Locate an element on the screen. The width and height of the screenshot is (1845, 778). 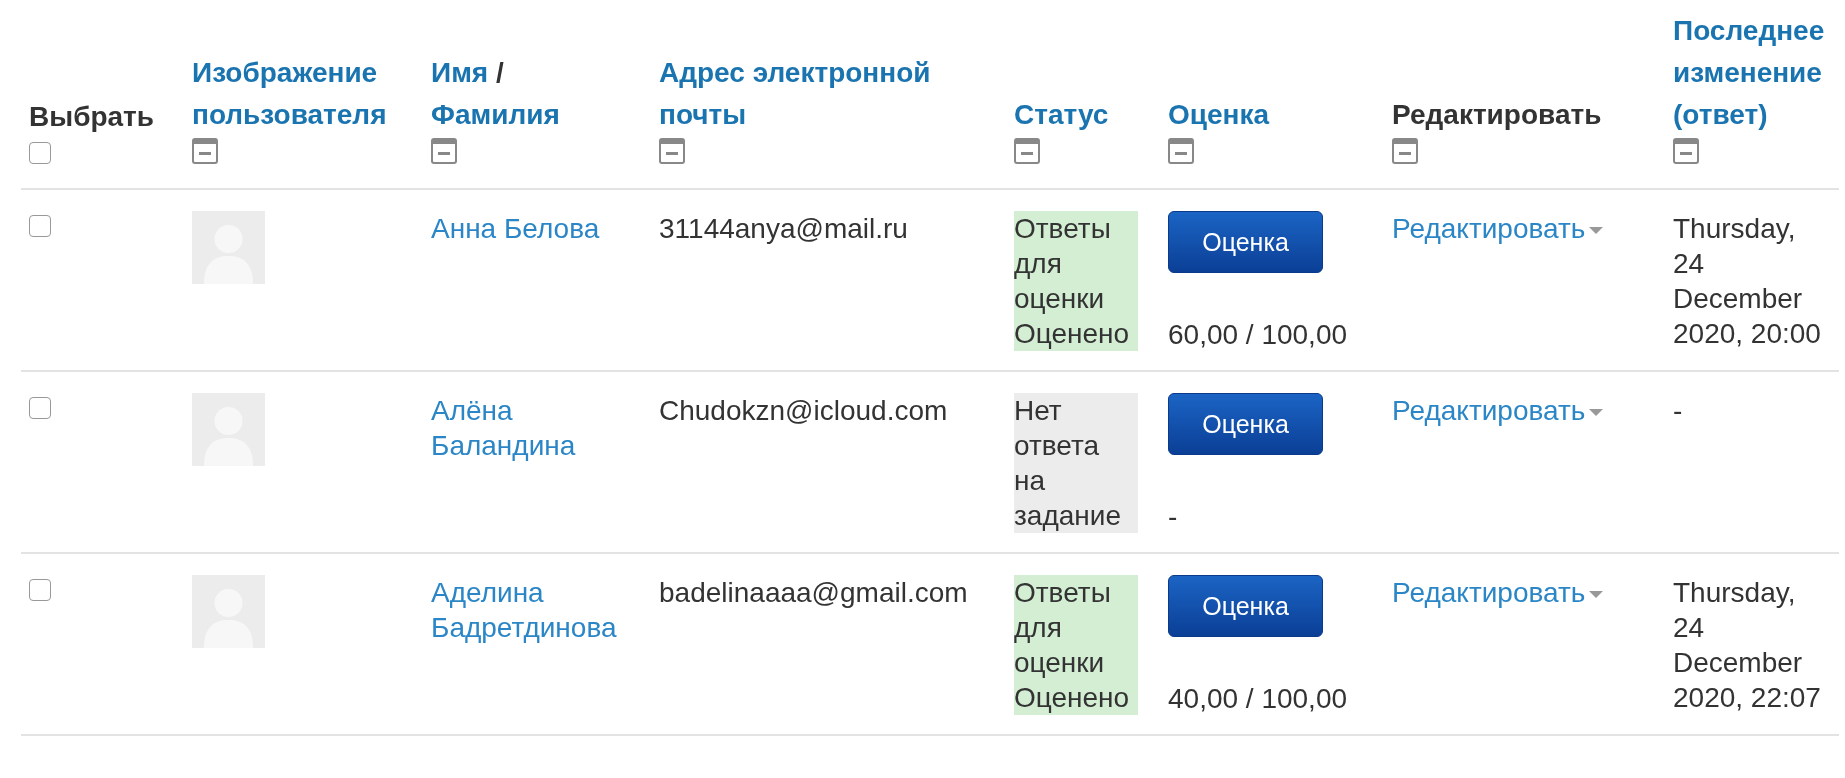
grade-text: 60,00 / 100,00 is located at coordinates (1258, 334).